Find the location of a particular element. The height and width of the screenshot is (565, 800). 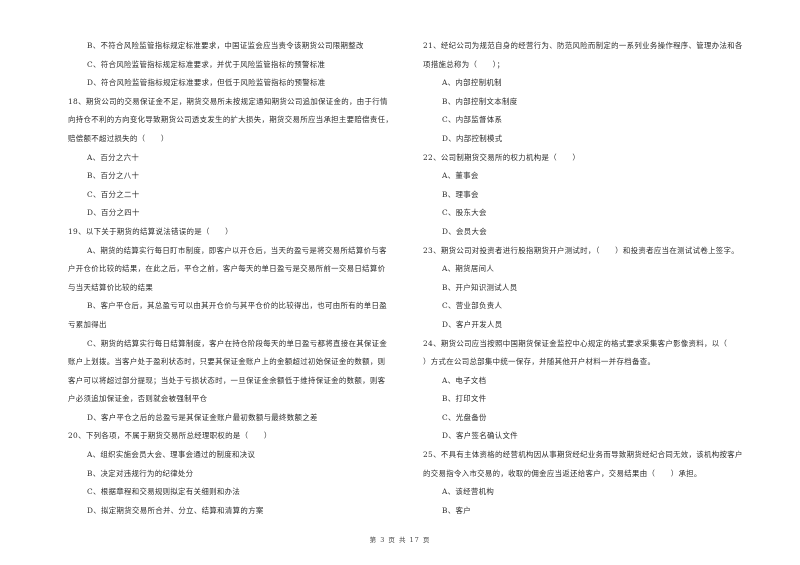

answer-option: D、客户平仓之后的总盈亏是其保证金账户最初数额与最终数额之差 is located at coordinates (202, 417).